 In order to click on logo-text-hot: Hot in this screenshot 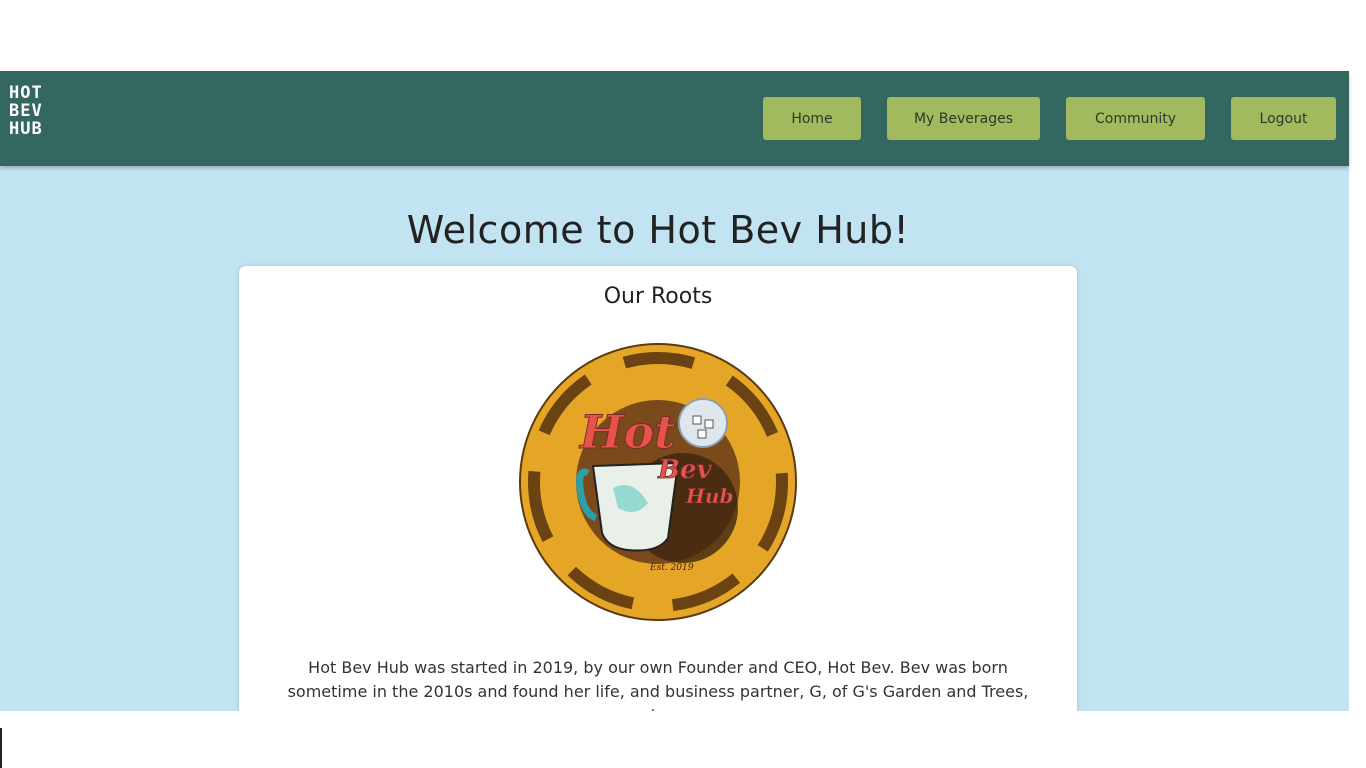, I will do `click(626, 432)`.